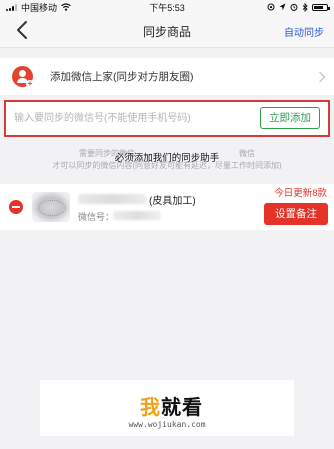 The image size is (334, 449). Describe the element at coordinates (112, 199) in the screenshot. I see `blurred-name` at that location.